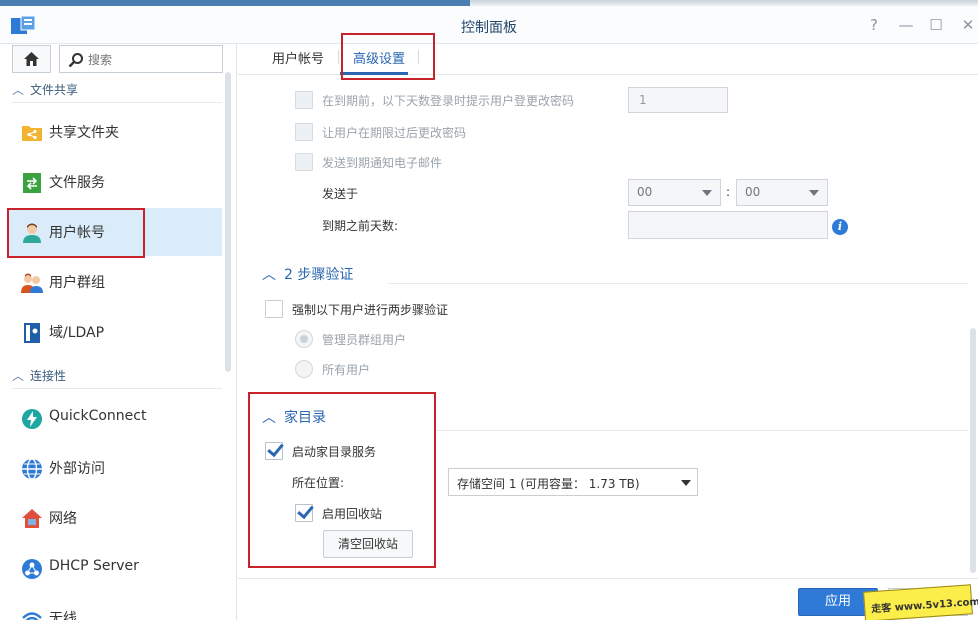  Describe the element at coordinates (32, 133) in the screenshot. I see `shared-folder-icon` at that location.